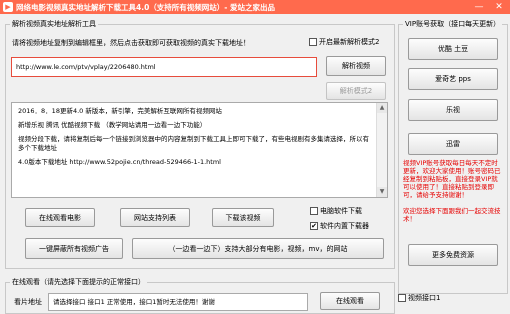 The image size is (510, 314). Describe the element at coordinates (382, 192) in the screenshot. I see `scroll-down-icon: ▼` at that location.